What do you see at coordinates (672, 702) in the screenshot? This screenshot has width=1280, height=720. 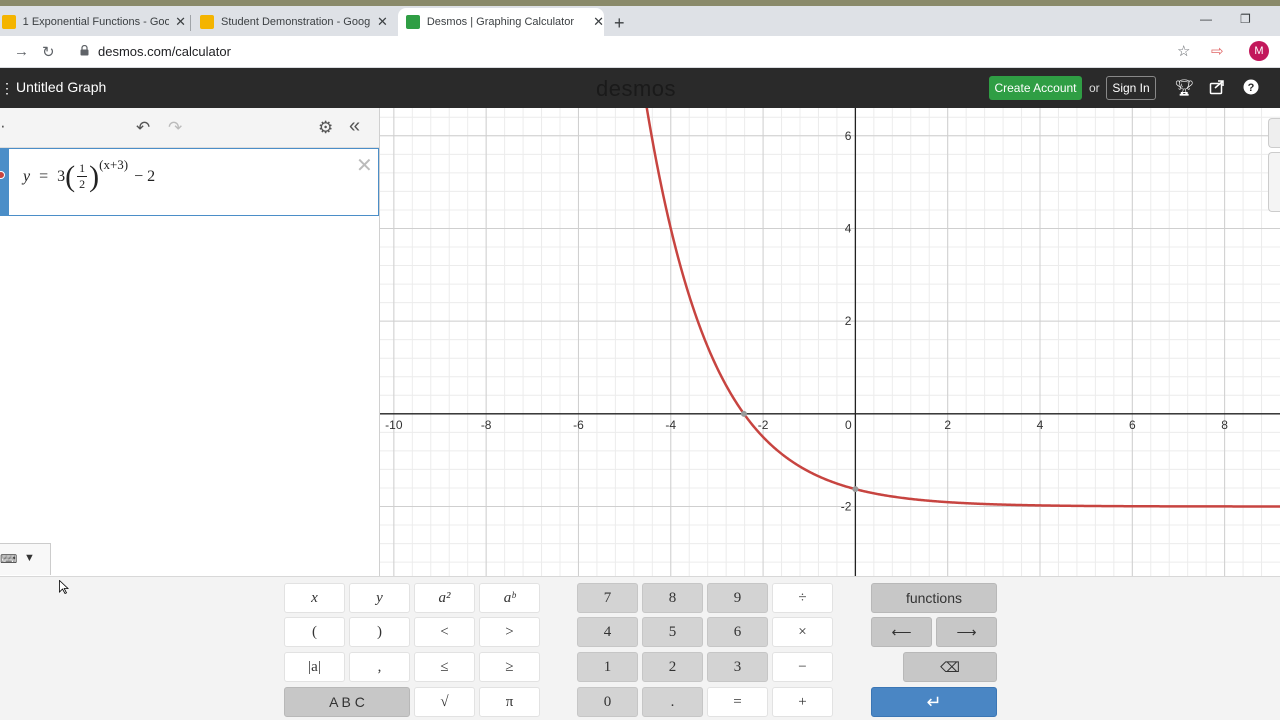 I see `decimal-key: .` at bounding box center [672, 702].